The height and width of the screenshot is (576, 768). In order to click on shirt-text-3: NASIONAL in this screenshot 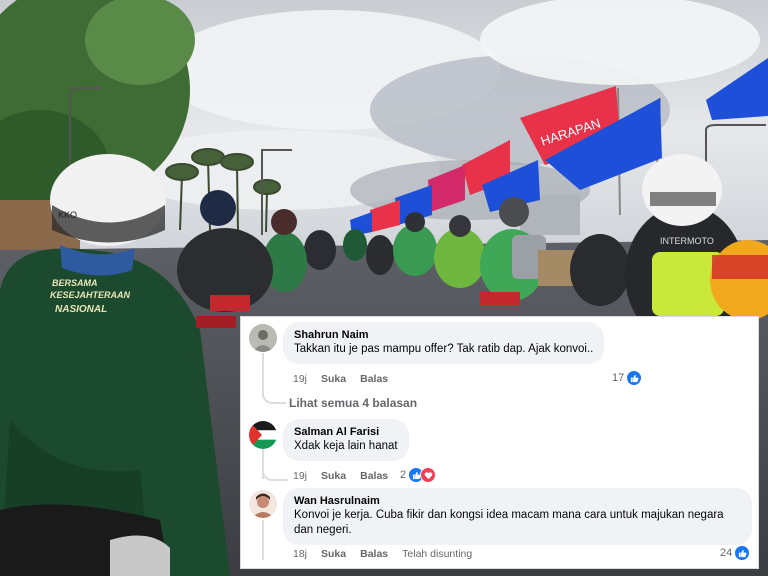, I will do `click(81, 309)`.